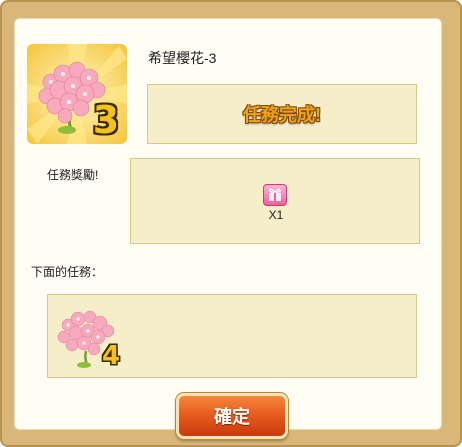 The height and width of the screenshot is (447, 462). Describe the element at coordinates (77, 94) in the screenshot. I see `task-thumbnail: 3` at that location.